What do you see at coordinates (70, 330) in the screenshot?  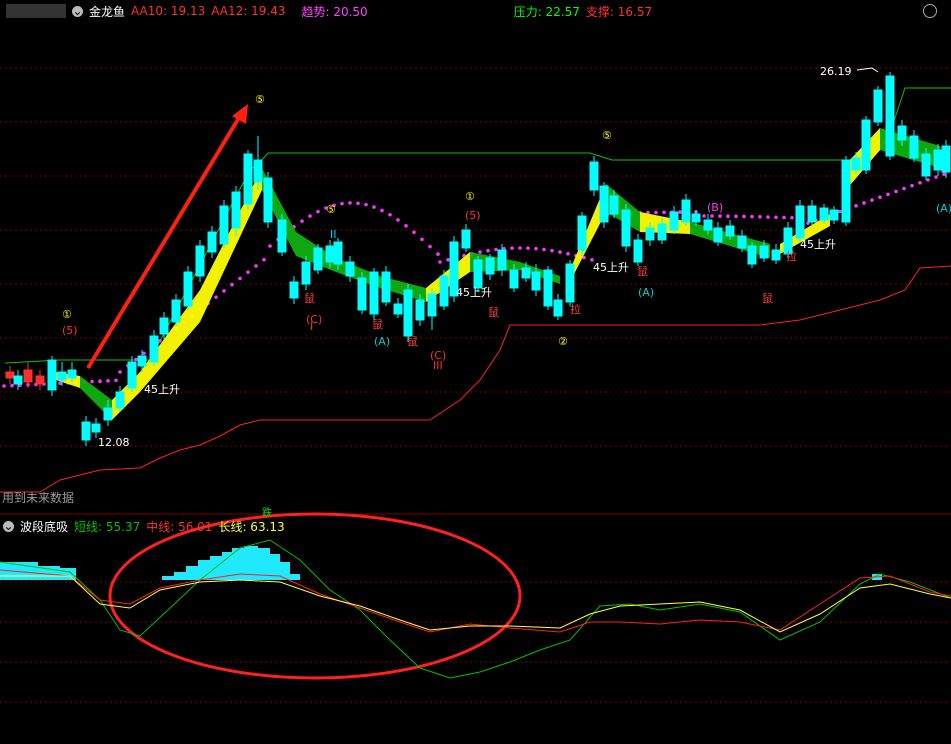 I see `wave-mark: (5)` at bounding box center [70, 330].